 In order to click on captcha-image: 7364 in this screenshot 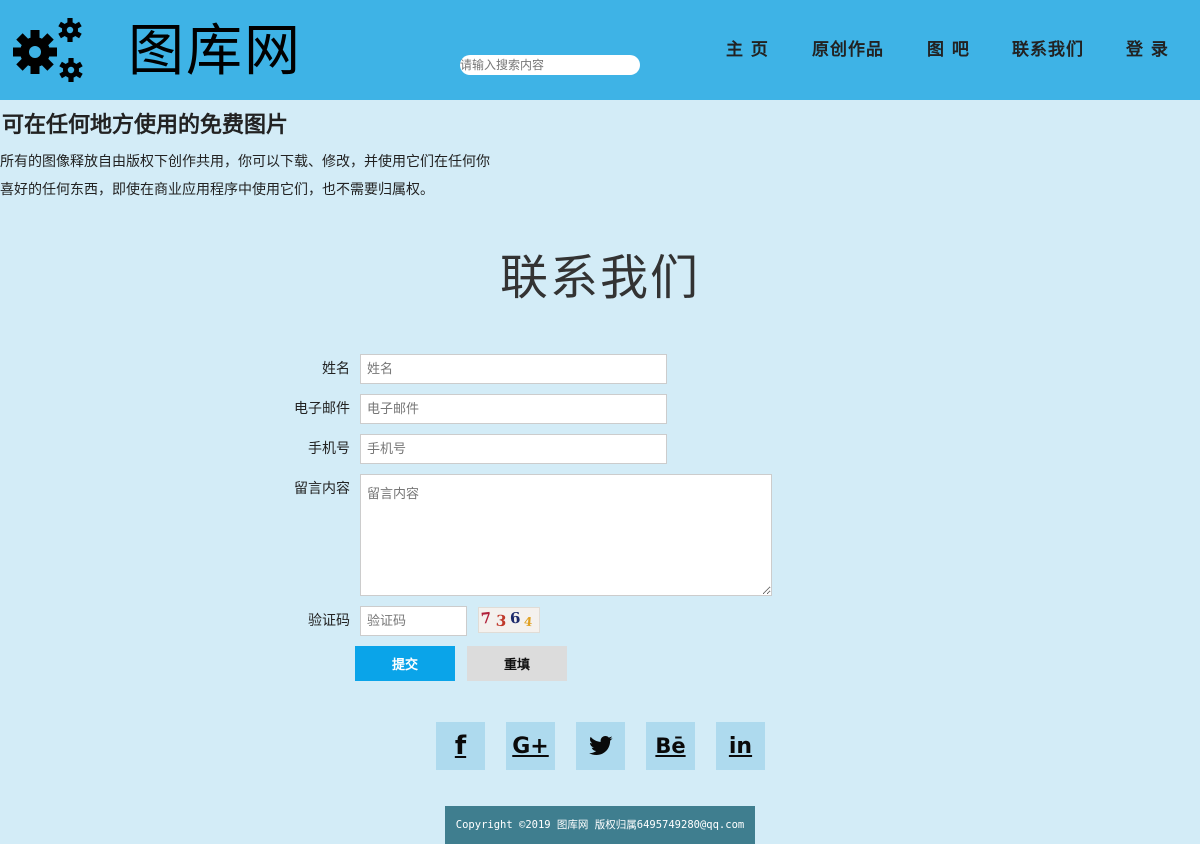, I will do `click(509, 620)`.